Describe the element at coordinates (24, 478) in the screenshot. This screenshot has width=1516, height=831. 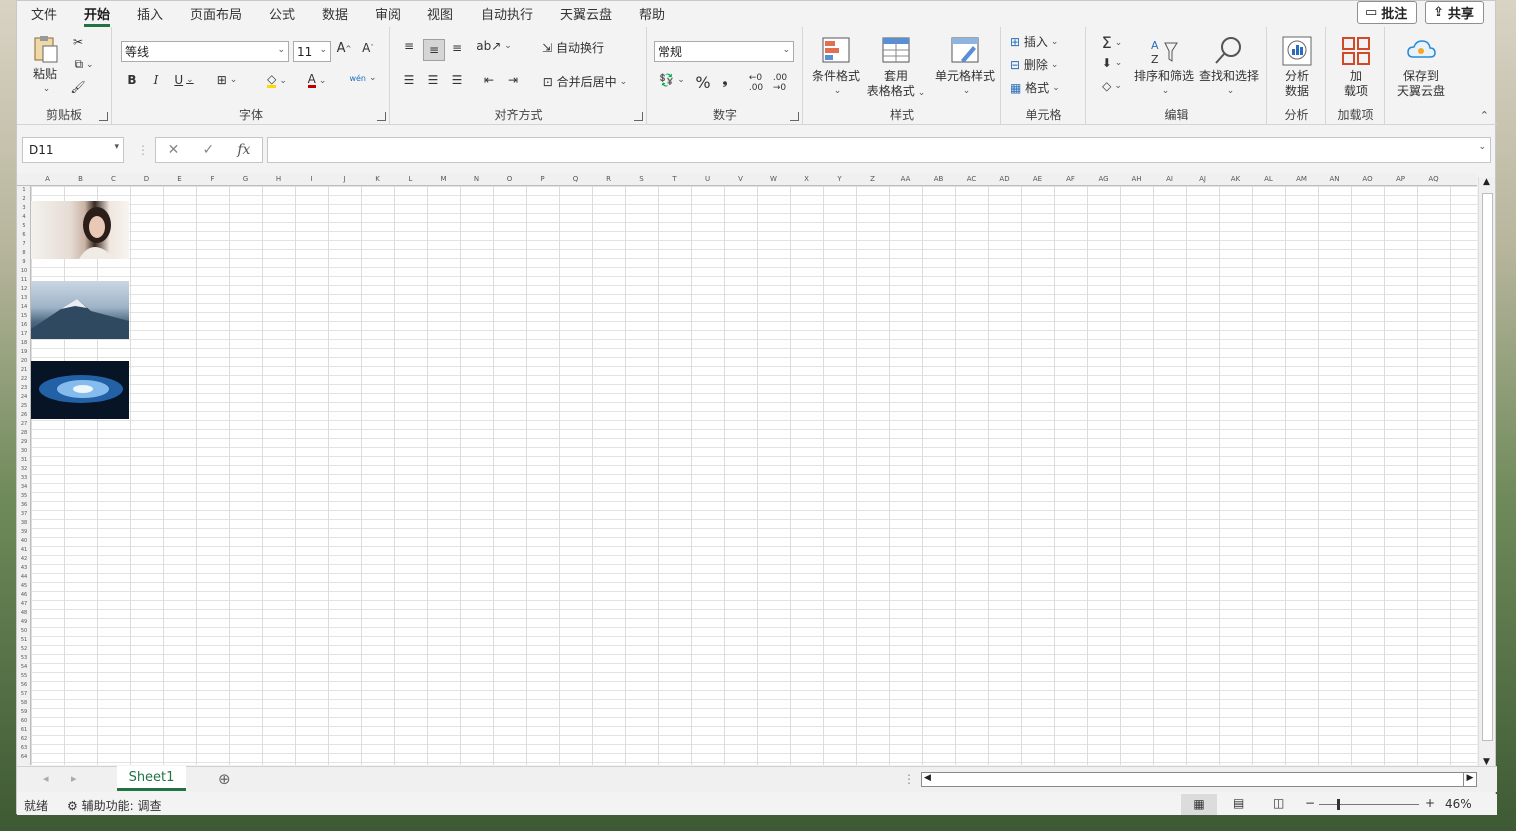
I see `row-header: 33` at that location.